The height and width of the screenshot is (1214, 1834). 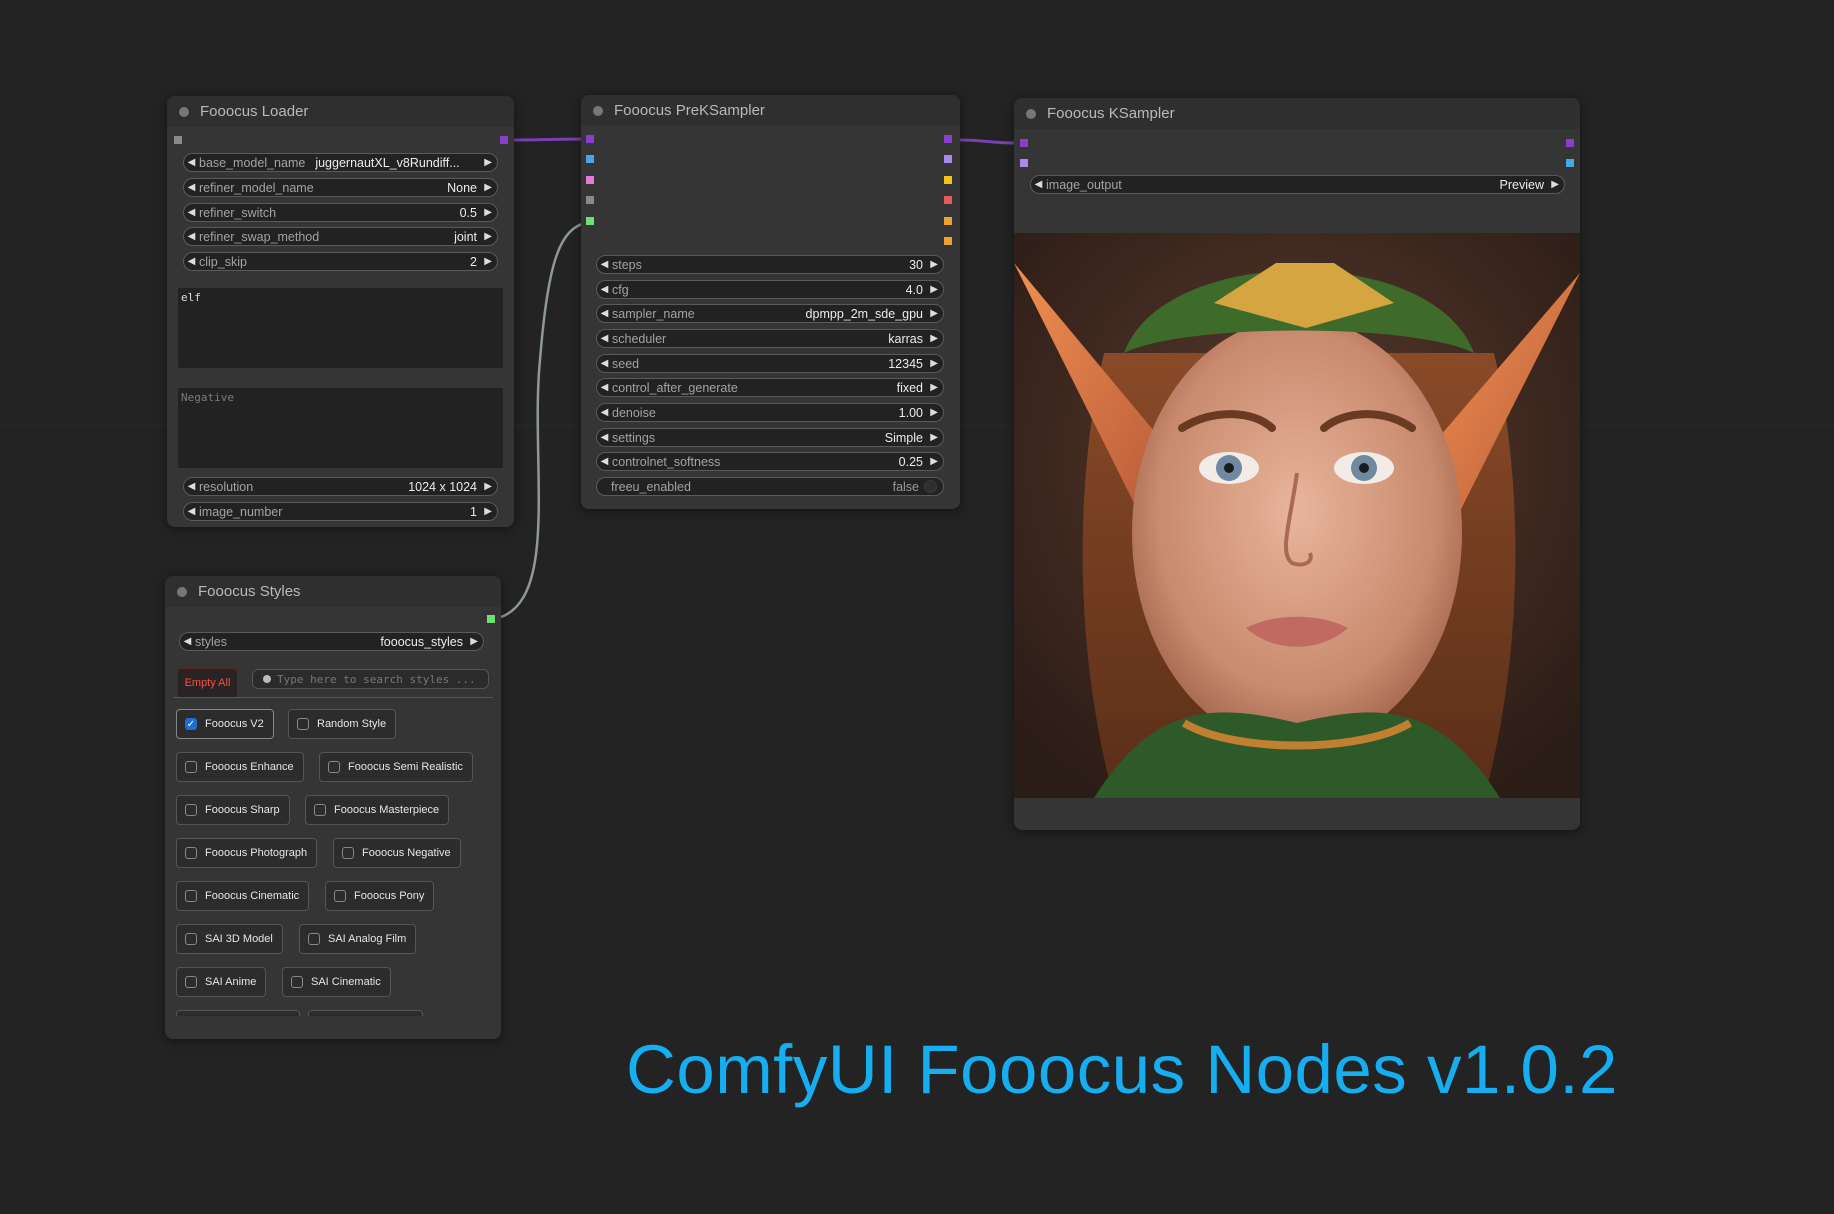 I want to click on style-option-sai-anime: SAI Anime, so click(x=221, y=982).